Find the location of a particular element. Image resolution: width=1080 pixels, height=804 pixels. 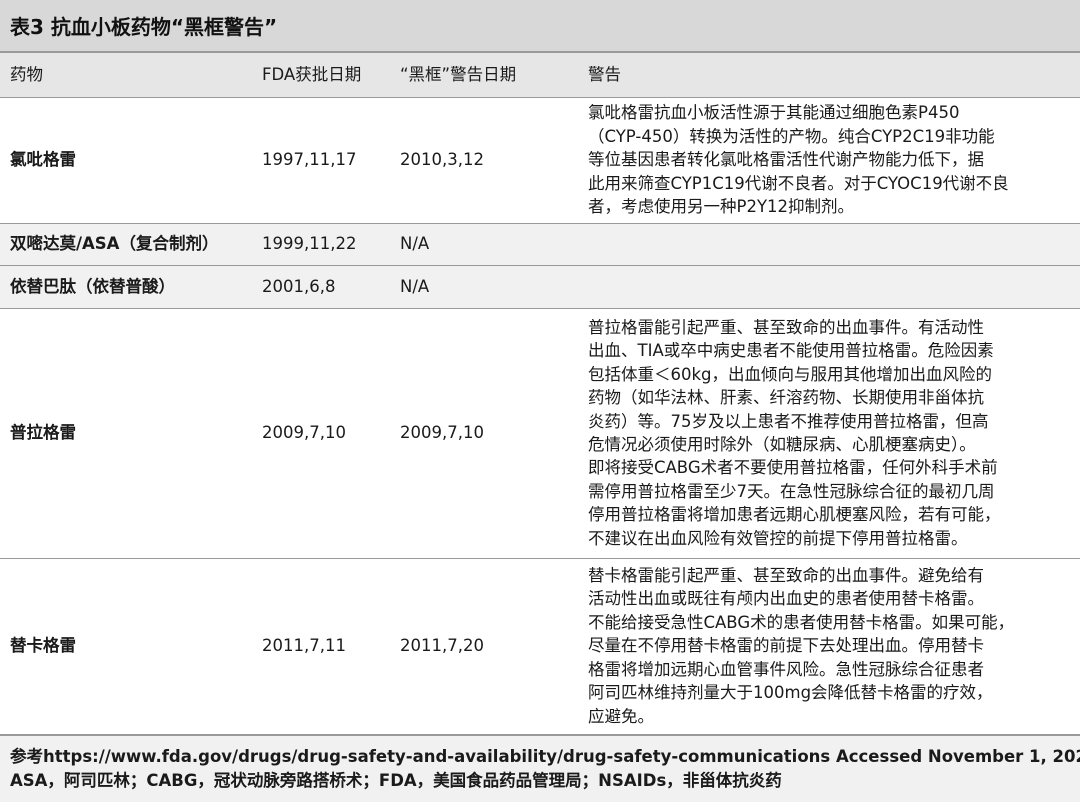

drug-name: 普拉格雷 is located at coordinates (43, 433).